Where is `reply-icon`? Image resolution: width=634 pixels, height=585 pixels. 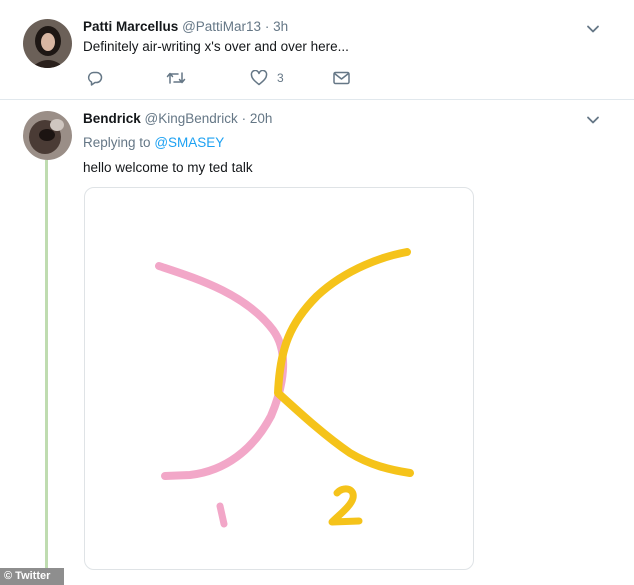 reply-icon is located at coordinates (95, 78).